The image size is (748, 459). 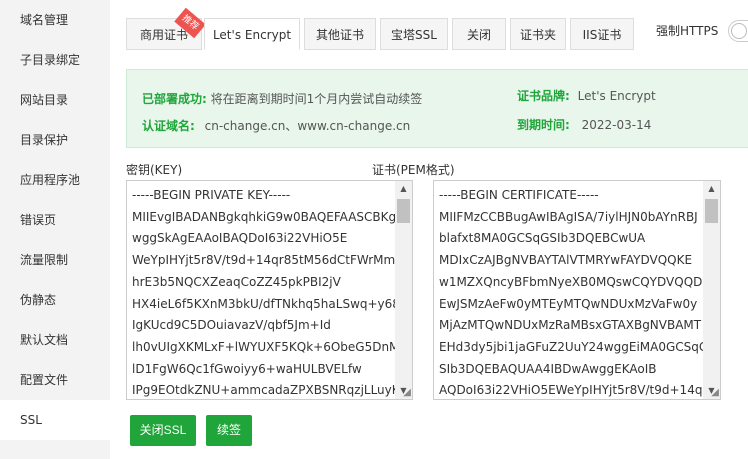 What do you see at coordinates (55, 140) in the screenshot?
I see `sidebar-item-dir-protect: 目录保护` at bounding box center [55, 140].